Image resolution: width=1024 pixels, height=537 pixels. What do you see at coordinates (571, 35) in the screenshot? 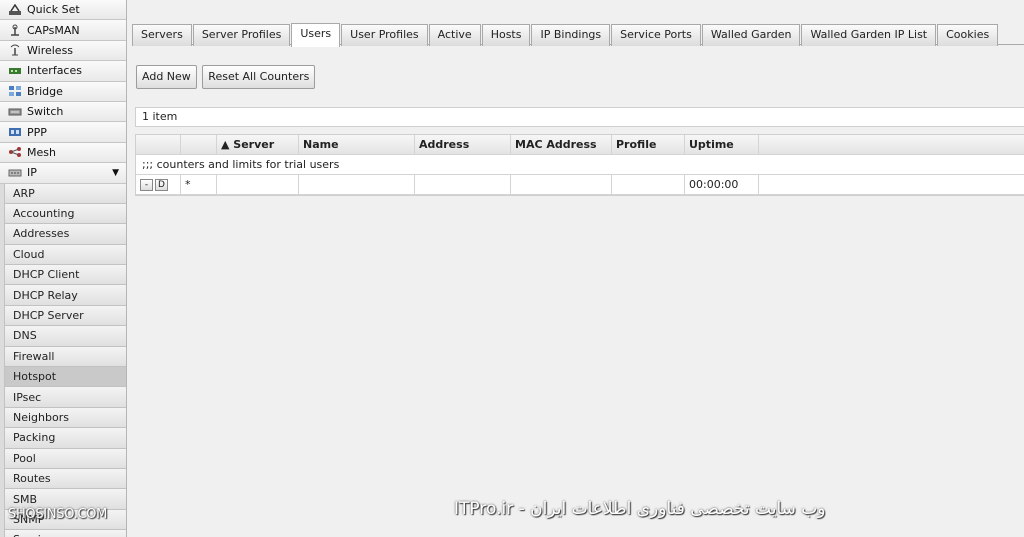
I see `tab-ip-bindings: IP Bindings` at bounding box center [571, 35].